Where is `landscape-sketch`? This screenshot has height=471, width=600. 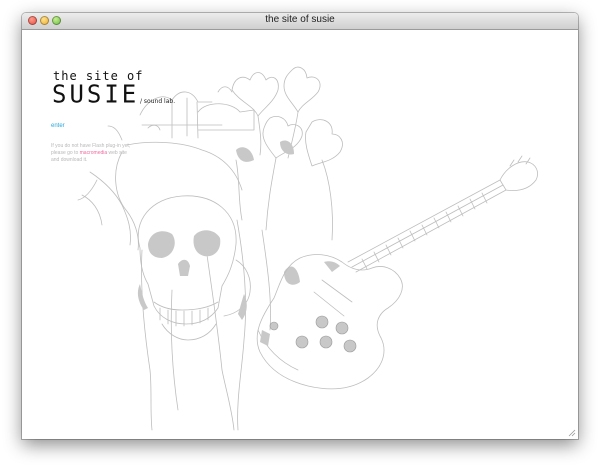
landscape-sketch is located at coordinates (197, 112).